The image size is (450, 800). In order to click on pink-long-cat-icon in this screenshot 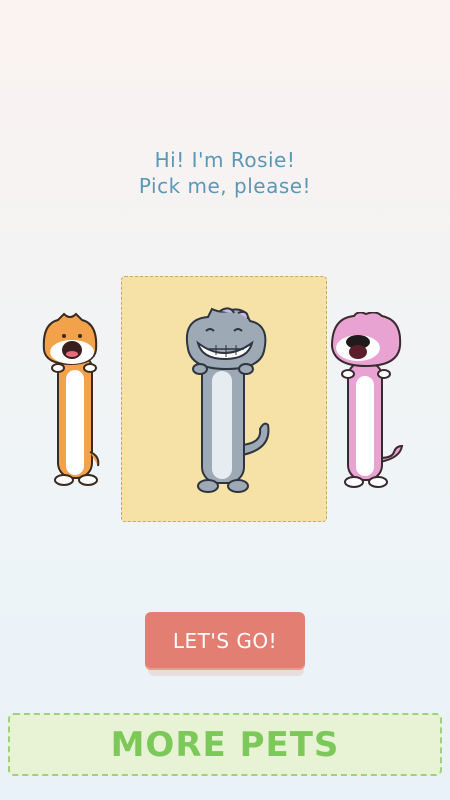, I will do `click(368, 400)`.